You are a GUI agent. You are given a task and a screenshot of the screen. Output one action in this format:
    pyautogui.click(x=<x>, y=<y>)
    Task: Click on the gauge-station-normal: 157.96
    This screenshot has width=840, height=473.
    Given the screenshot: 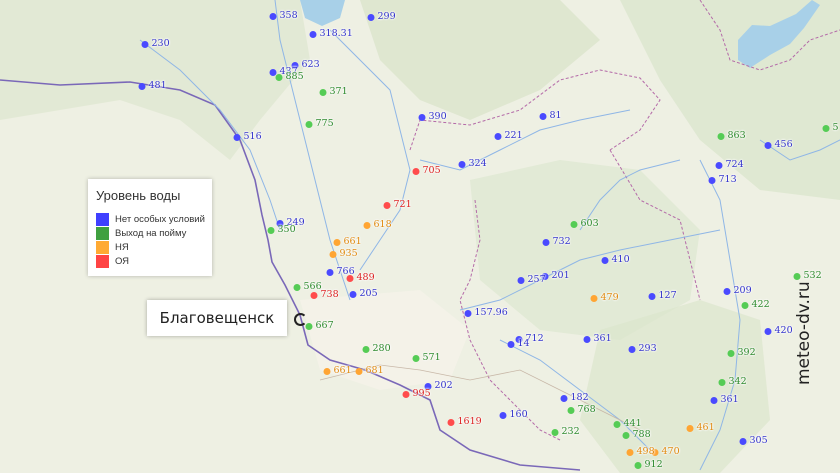 What is the action you would take?
    pyautogui.click(x=486, y=313)
    